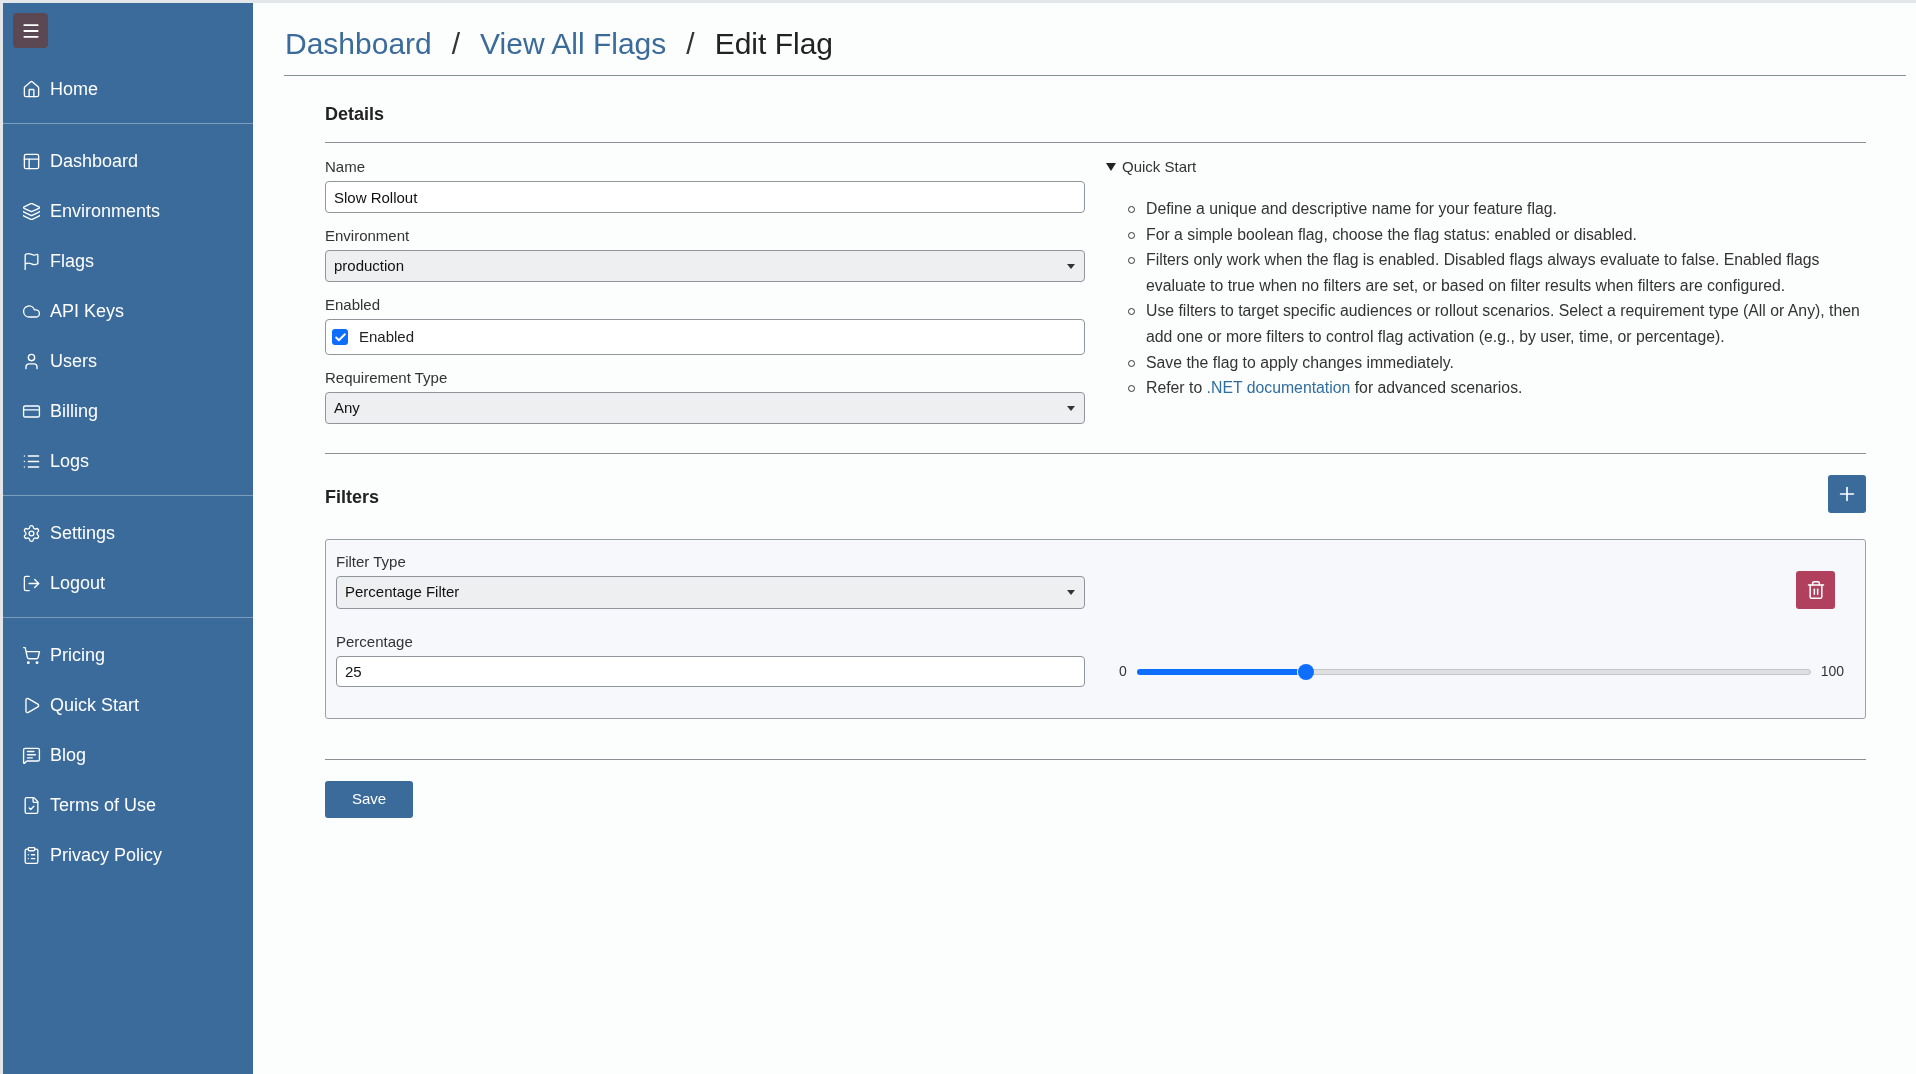 The height and width of the screenshot is (1074, 1916). I want to click on nav-link: Flags, so click(128, 261).